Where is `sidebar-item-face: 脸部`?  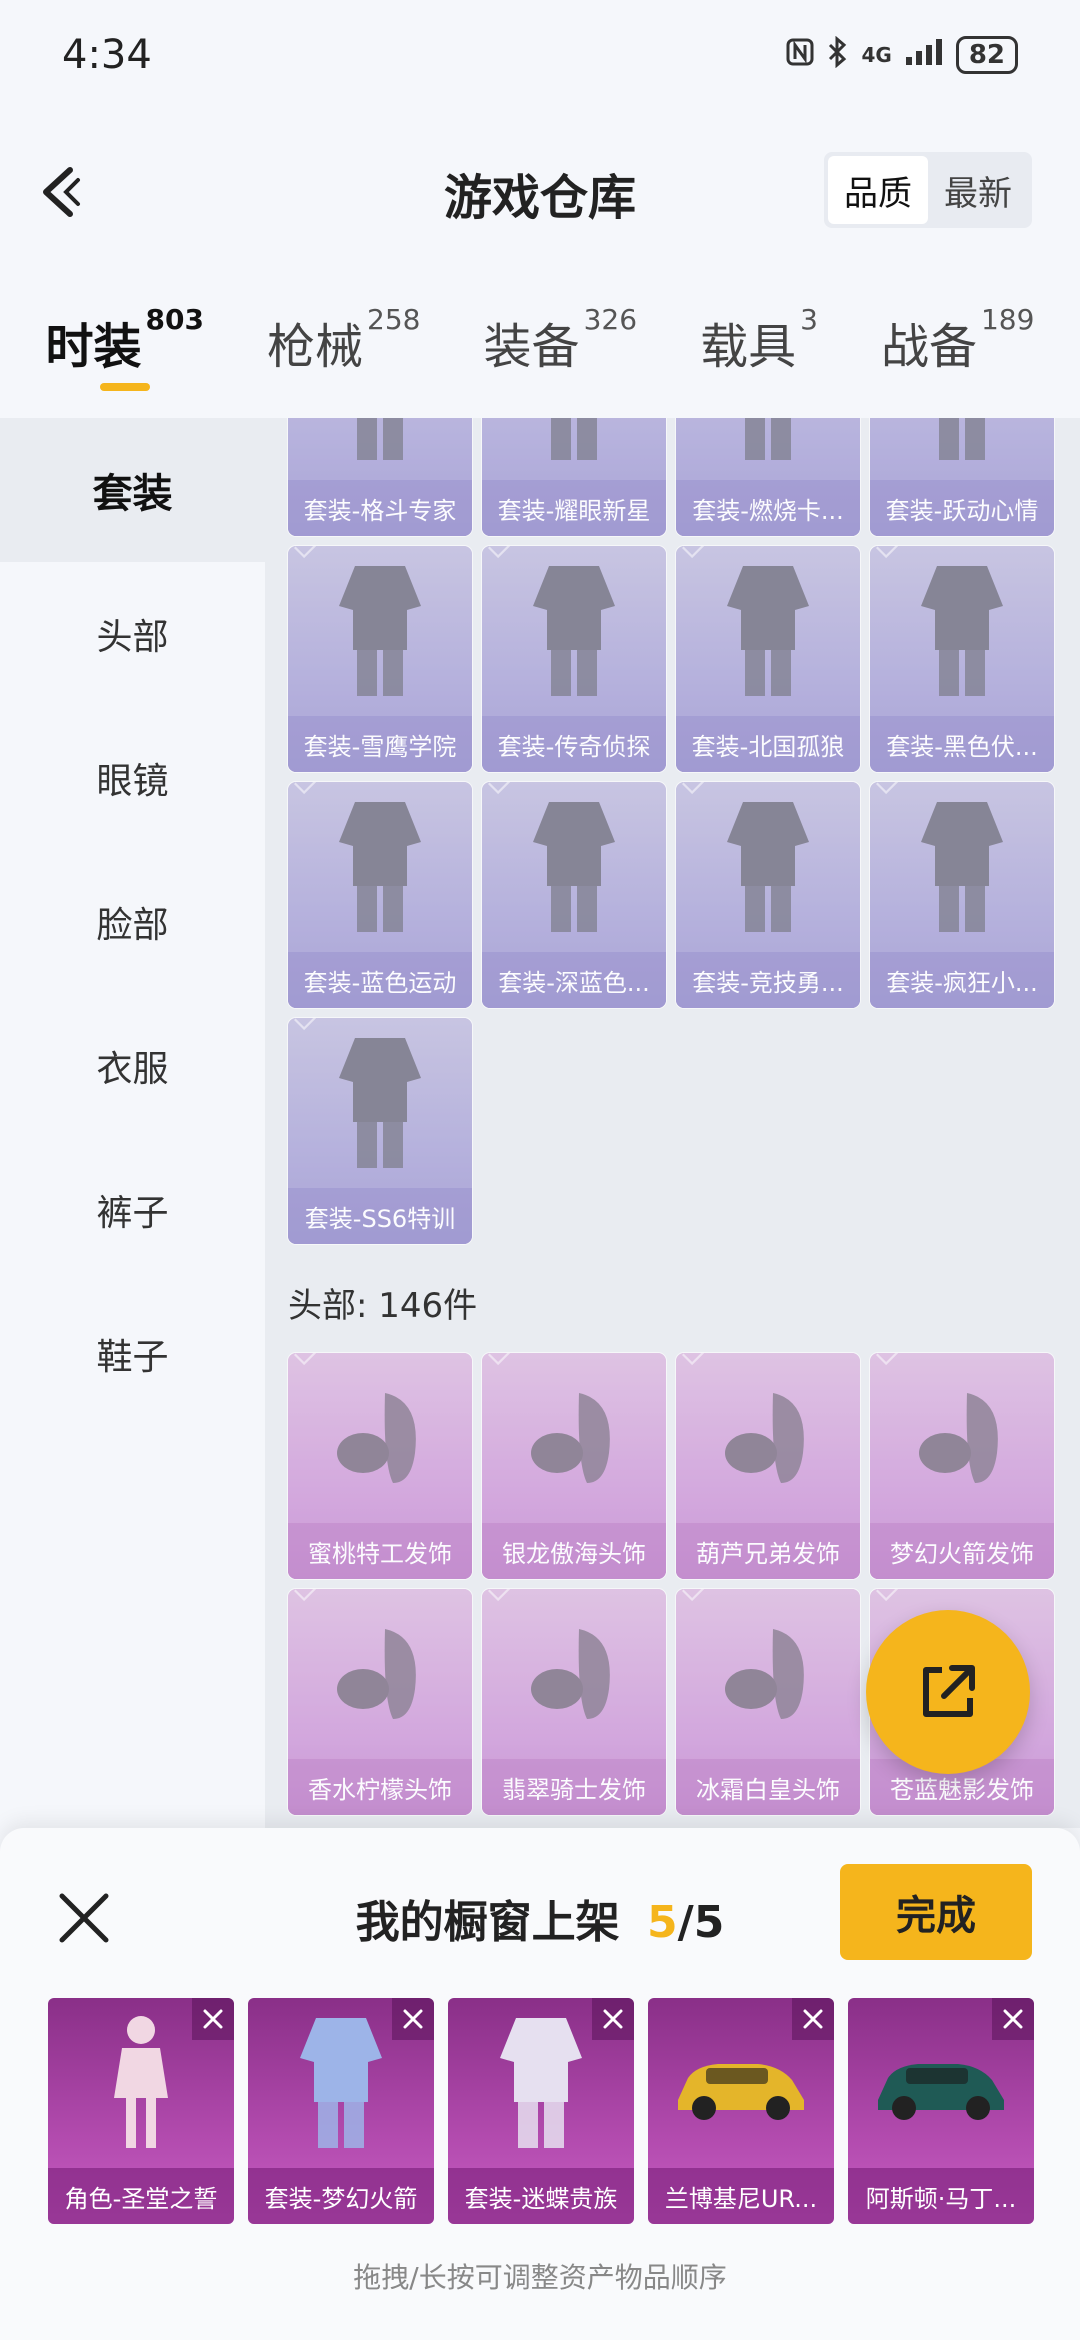
sidebar-item-face: 脸部 is located at coordinates (132, 922).